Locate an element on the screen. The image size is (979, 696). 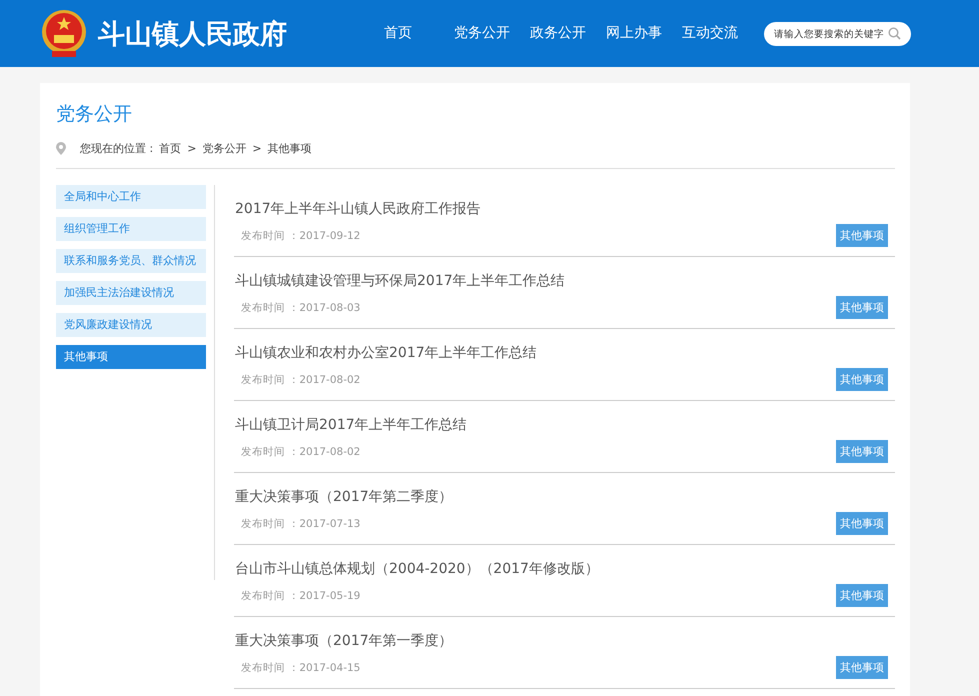
emblem-icon is located at coordinates (64, 33).